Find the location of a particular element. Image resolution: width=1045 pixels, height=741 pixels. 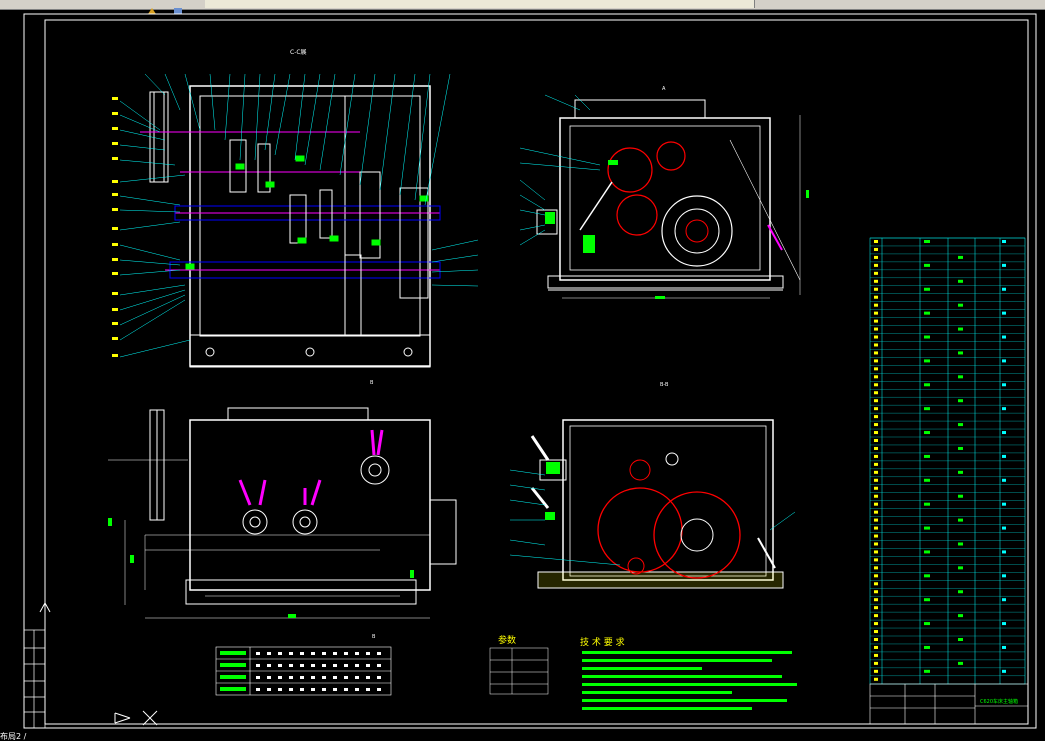

section-cc-label: C-C展 is located at coordinates (298, 52).